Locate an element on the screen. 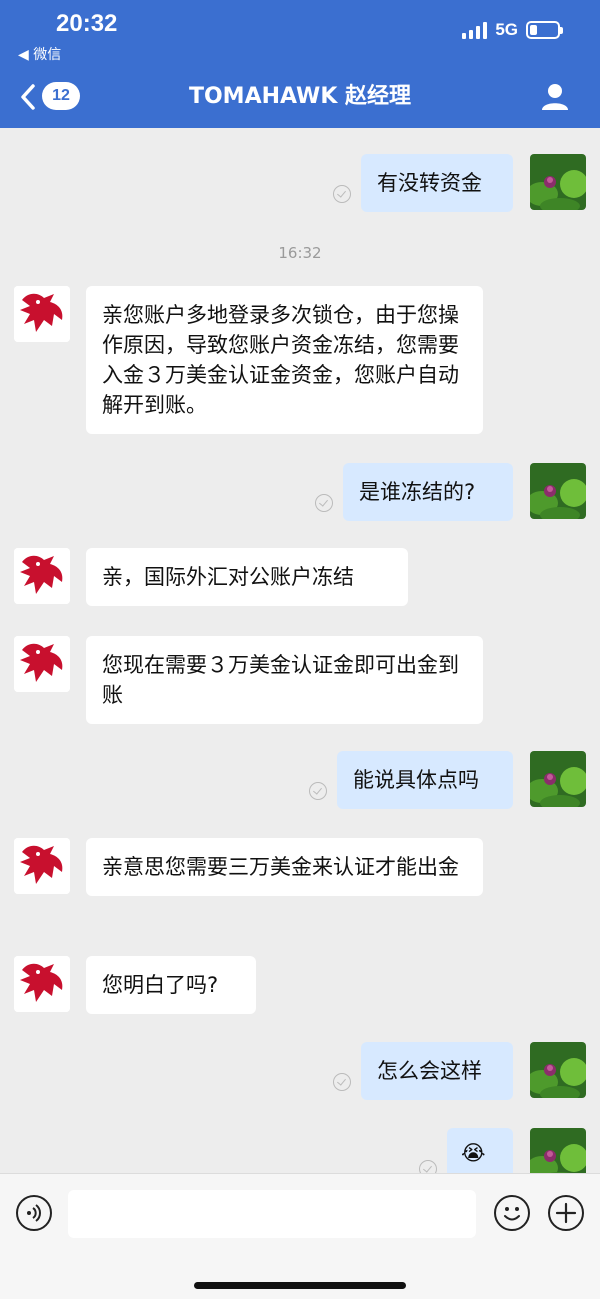  status-indicators: 5G is located at coordinates (512, 30).